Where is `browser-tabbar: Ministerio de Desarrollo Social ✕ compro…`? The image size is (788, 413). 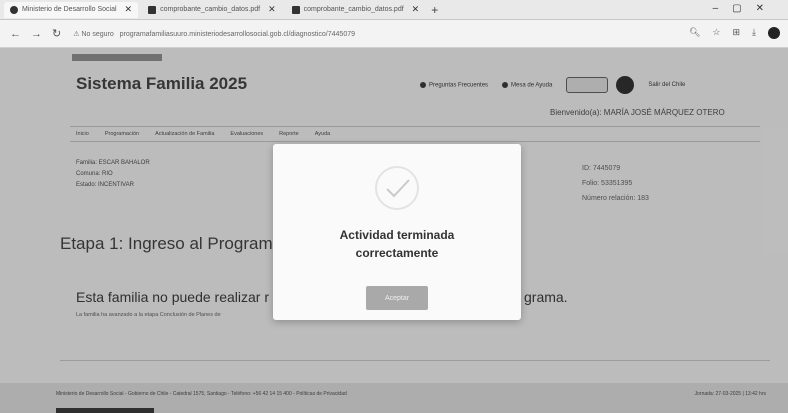 browser-tabbar: Ministerio de Desarrollo Social ✕ compro… is located at coordinates (394, 10).